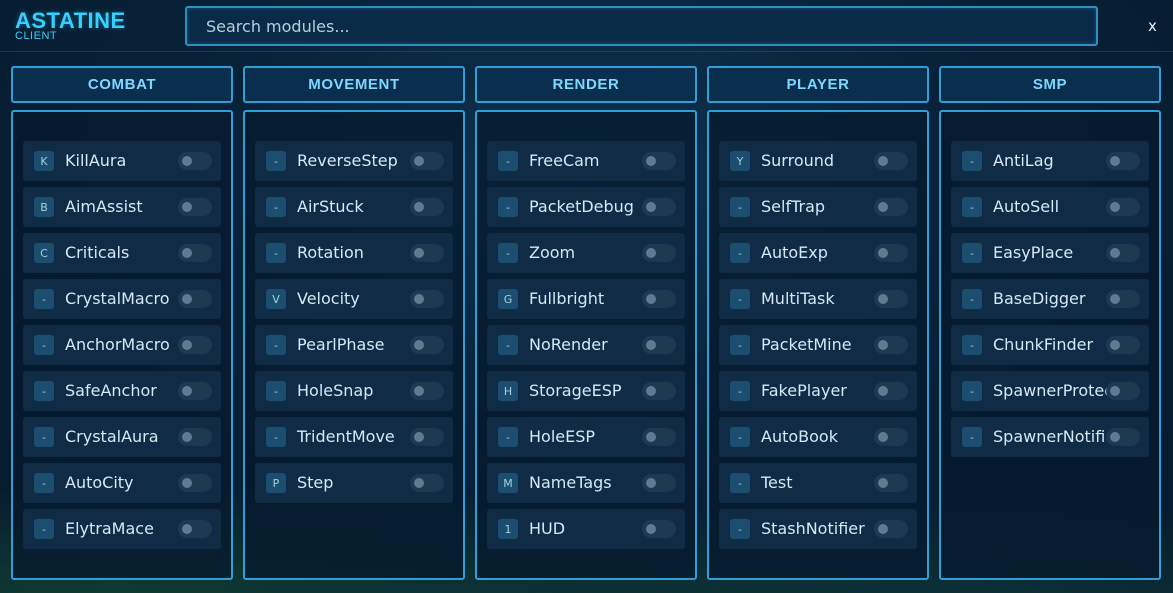 This screenshot has height=593, width=1173. Describe the element at coordinates (44, 207) in the screenshot. I see `keybind-badge: B` at that location.